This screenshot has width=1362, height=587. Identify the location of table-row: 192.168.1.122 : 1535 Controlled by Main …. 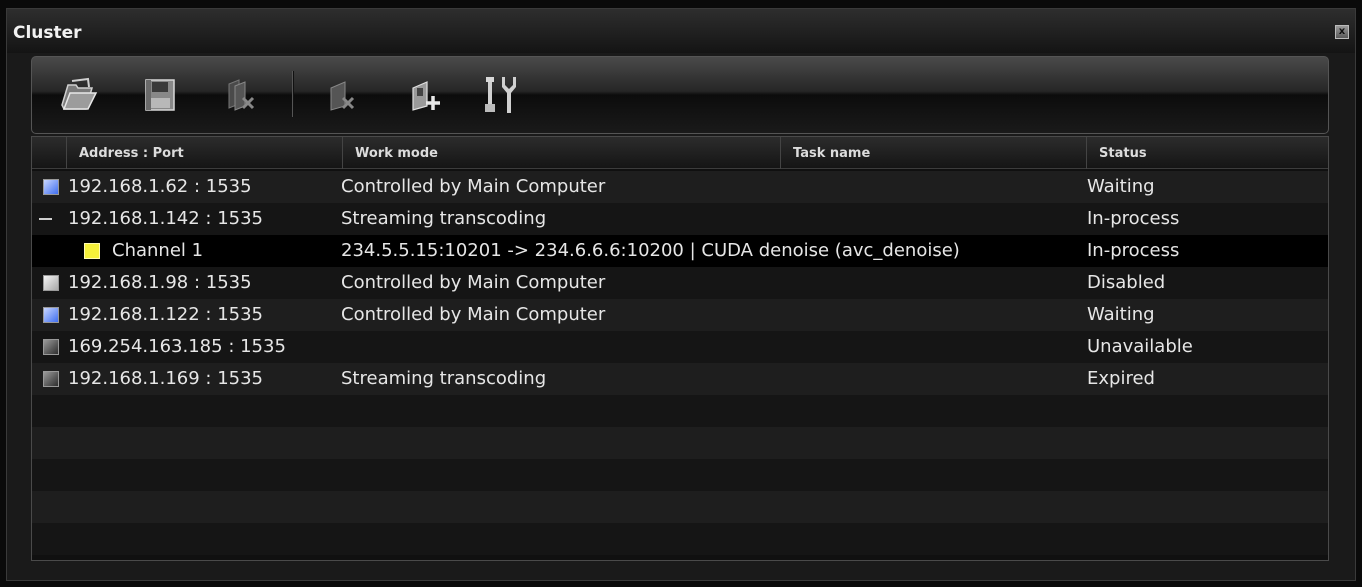
(680, 315).